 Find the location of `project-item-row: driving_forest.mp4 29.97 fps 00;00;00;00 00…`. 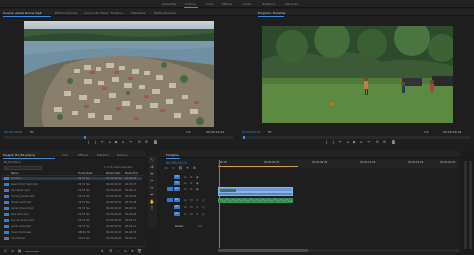

project-item-row: driving_forest.mp4 29.97 fps 00;00;00;00 00… is located at coordinates (72, 196).